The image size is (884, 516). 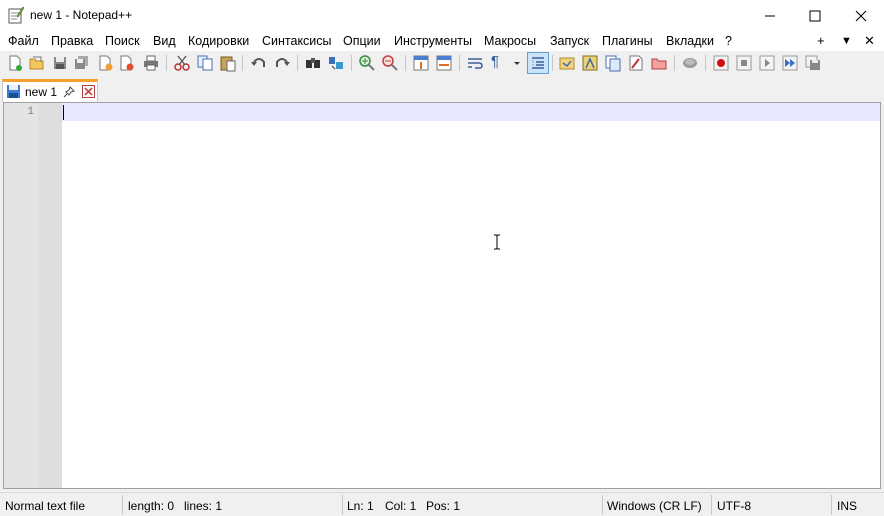 I want to click on close-window-icon, so click(x=861, y=15).